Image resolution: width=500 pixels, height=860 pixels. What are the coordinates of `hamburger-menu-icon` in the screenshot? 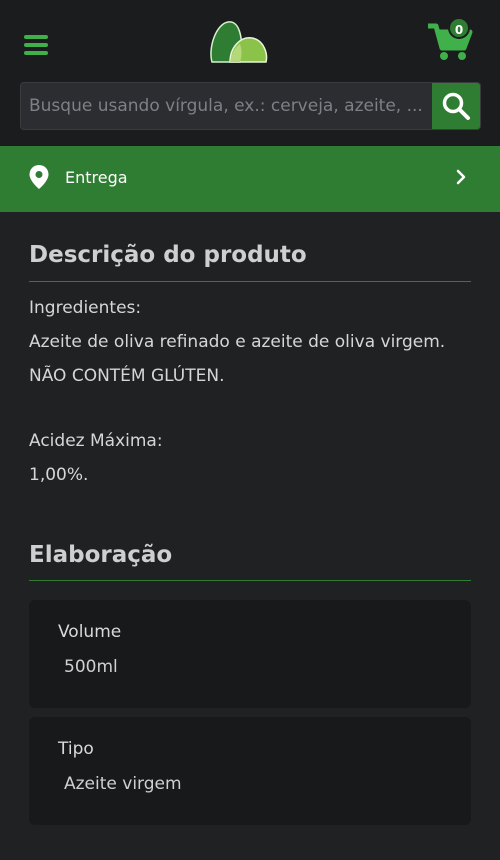 It's located at (36, 45).